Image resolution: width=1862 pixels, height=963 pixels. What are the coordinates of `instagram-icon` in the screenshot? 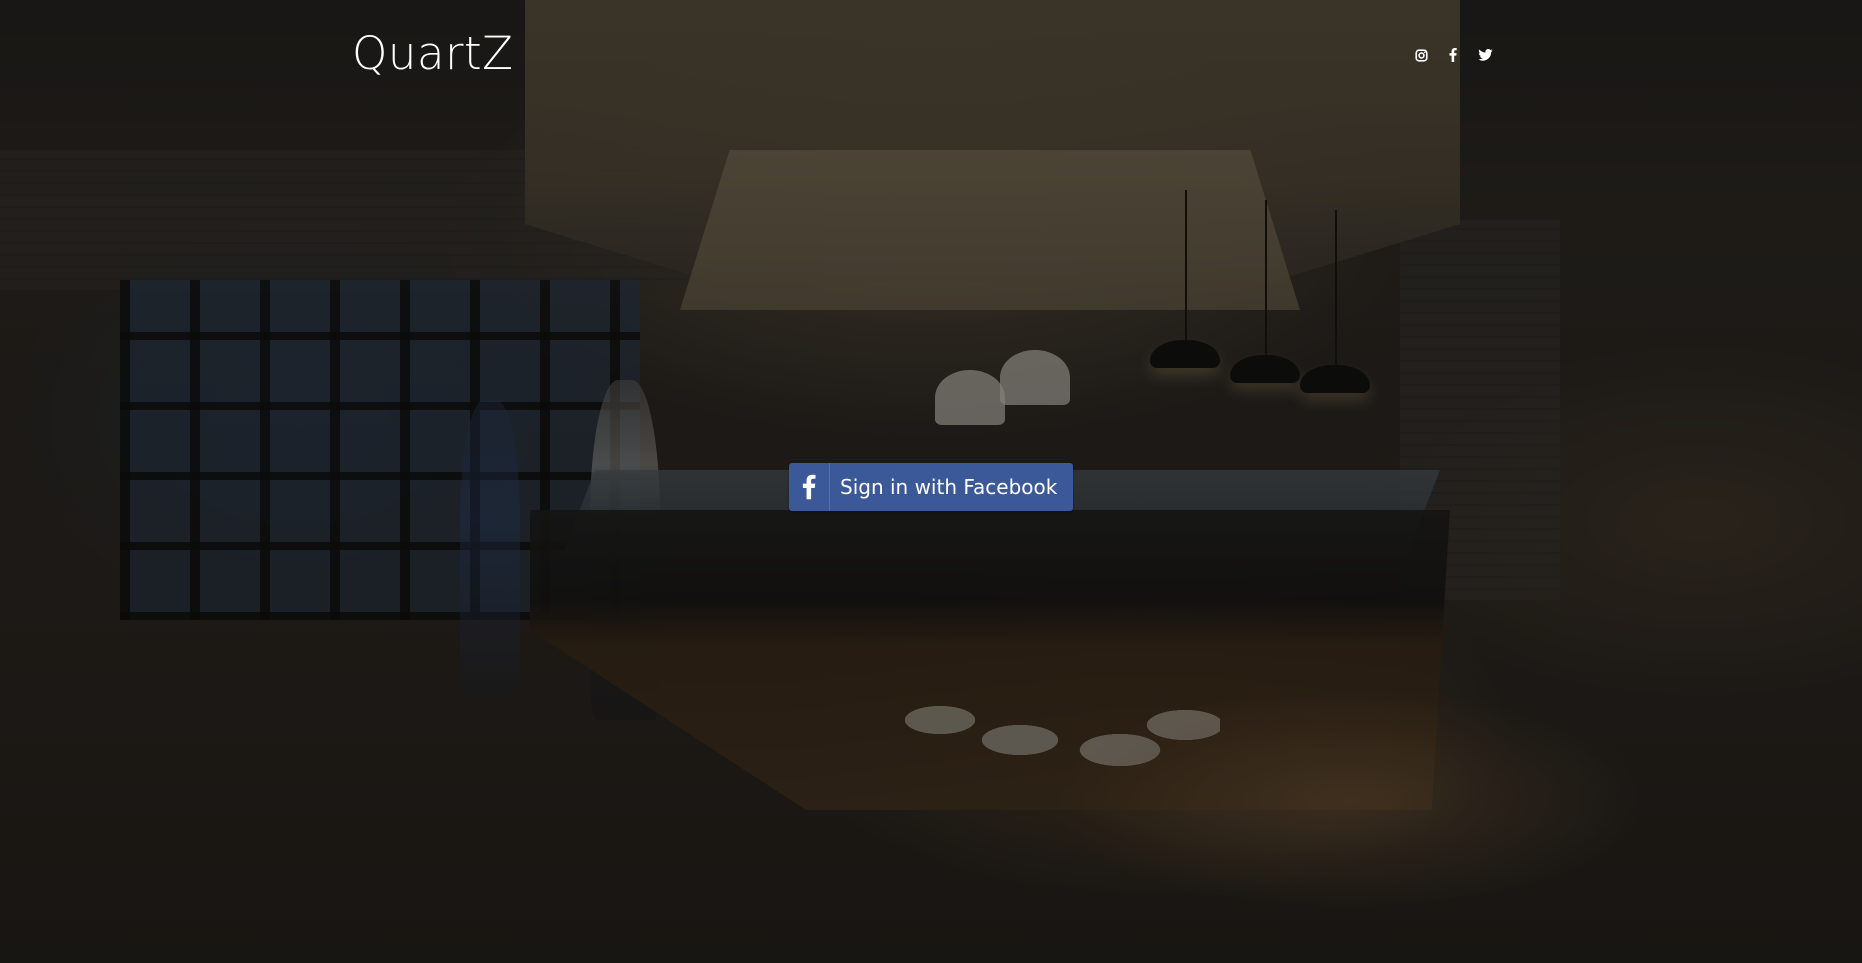 It's located at (1421, 55).